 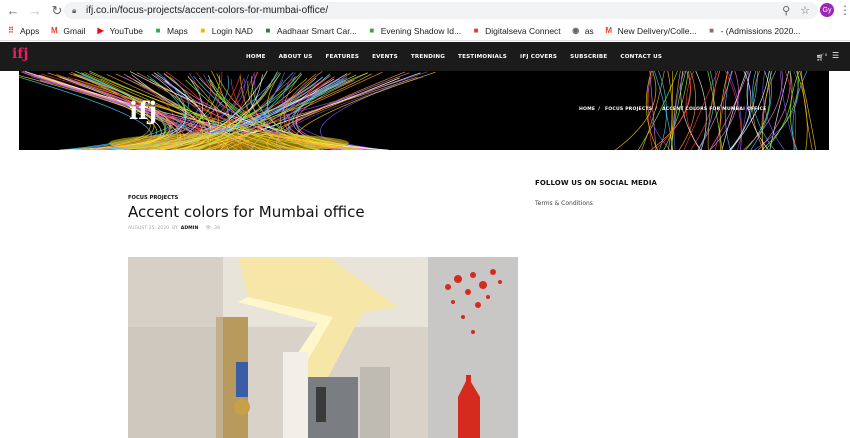 What do you see at coordinates (268, 30) in the screenshot?
I see `aadhaar-icon: ■` at bounding box center [268, 30].